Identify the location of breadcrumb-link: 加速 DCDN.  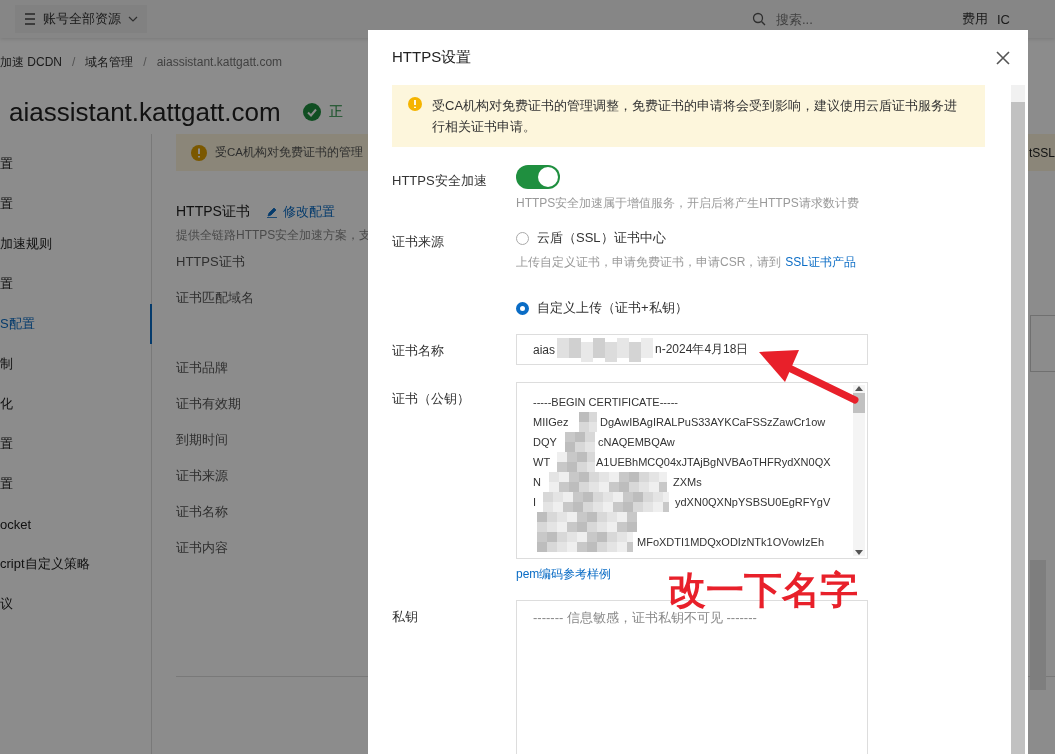
(31, 62).